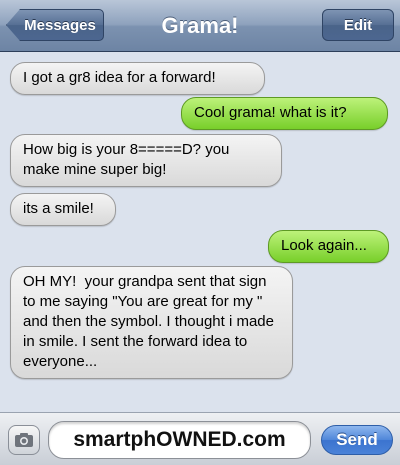 The image size is (400, 465). Describe the element at coordinates (179, 440) in the screenshot. I see `message-text-field: smartphOWNED.com` at that location.